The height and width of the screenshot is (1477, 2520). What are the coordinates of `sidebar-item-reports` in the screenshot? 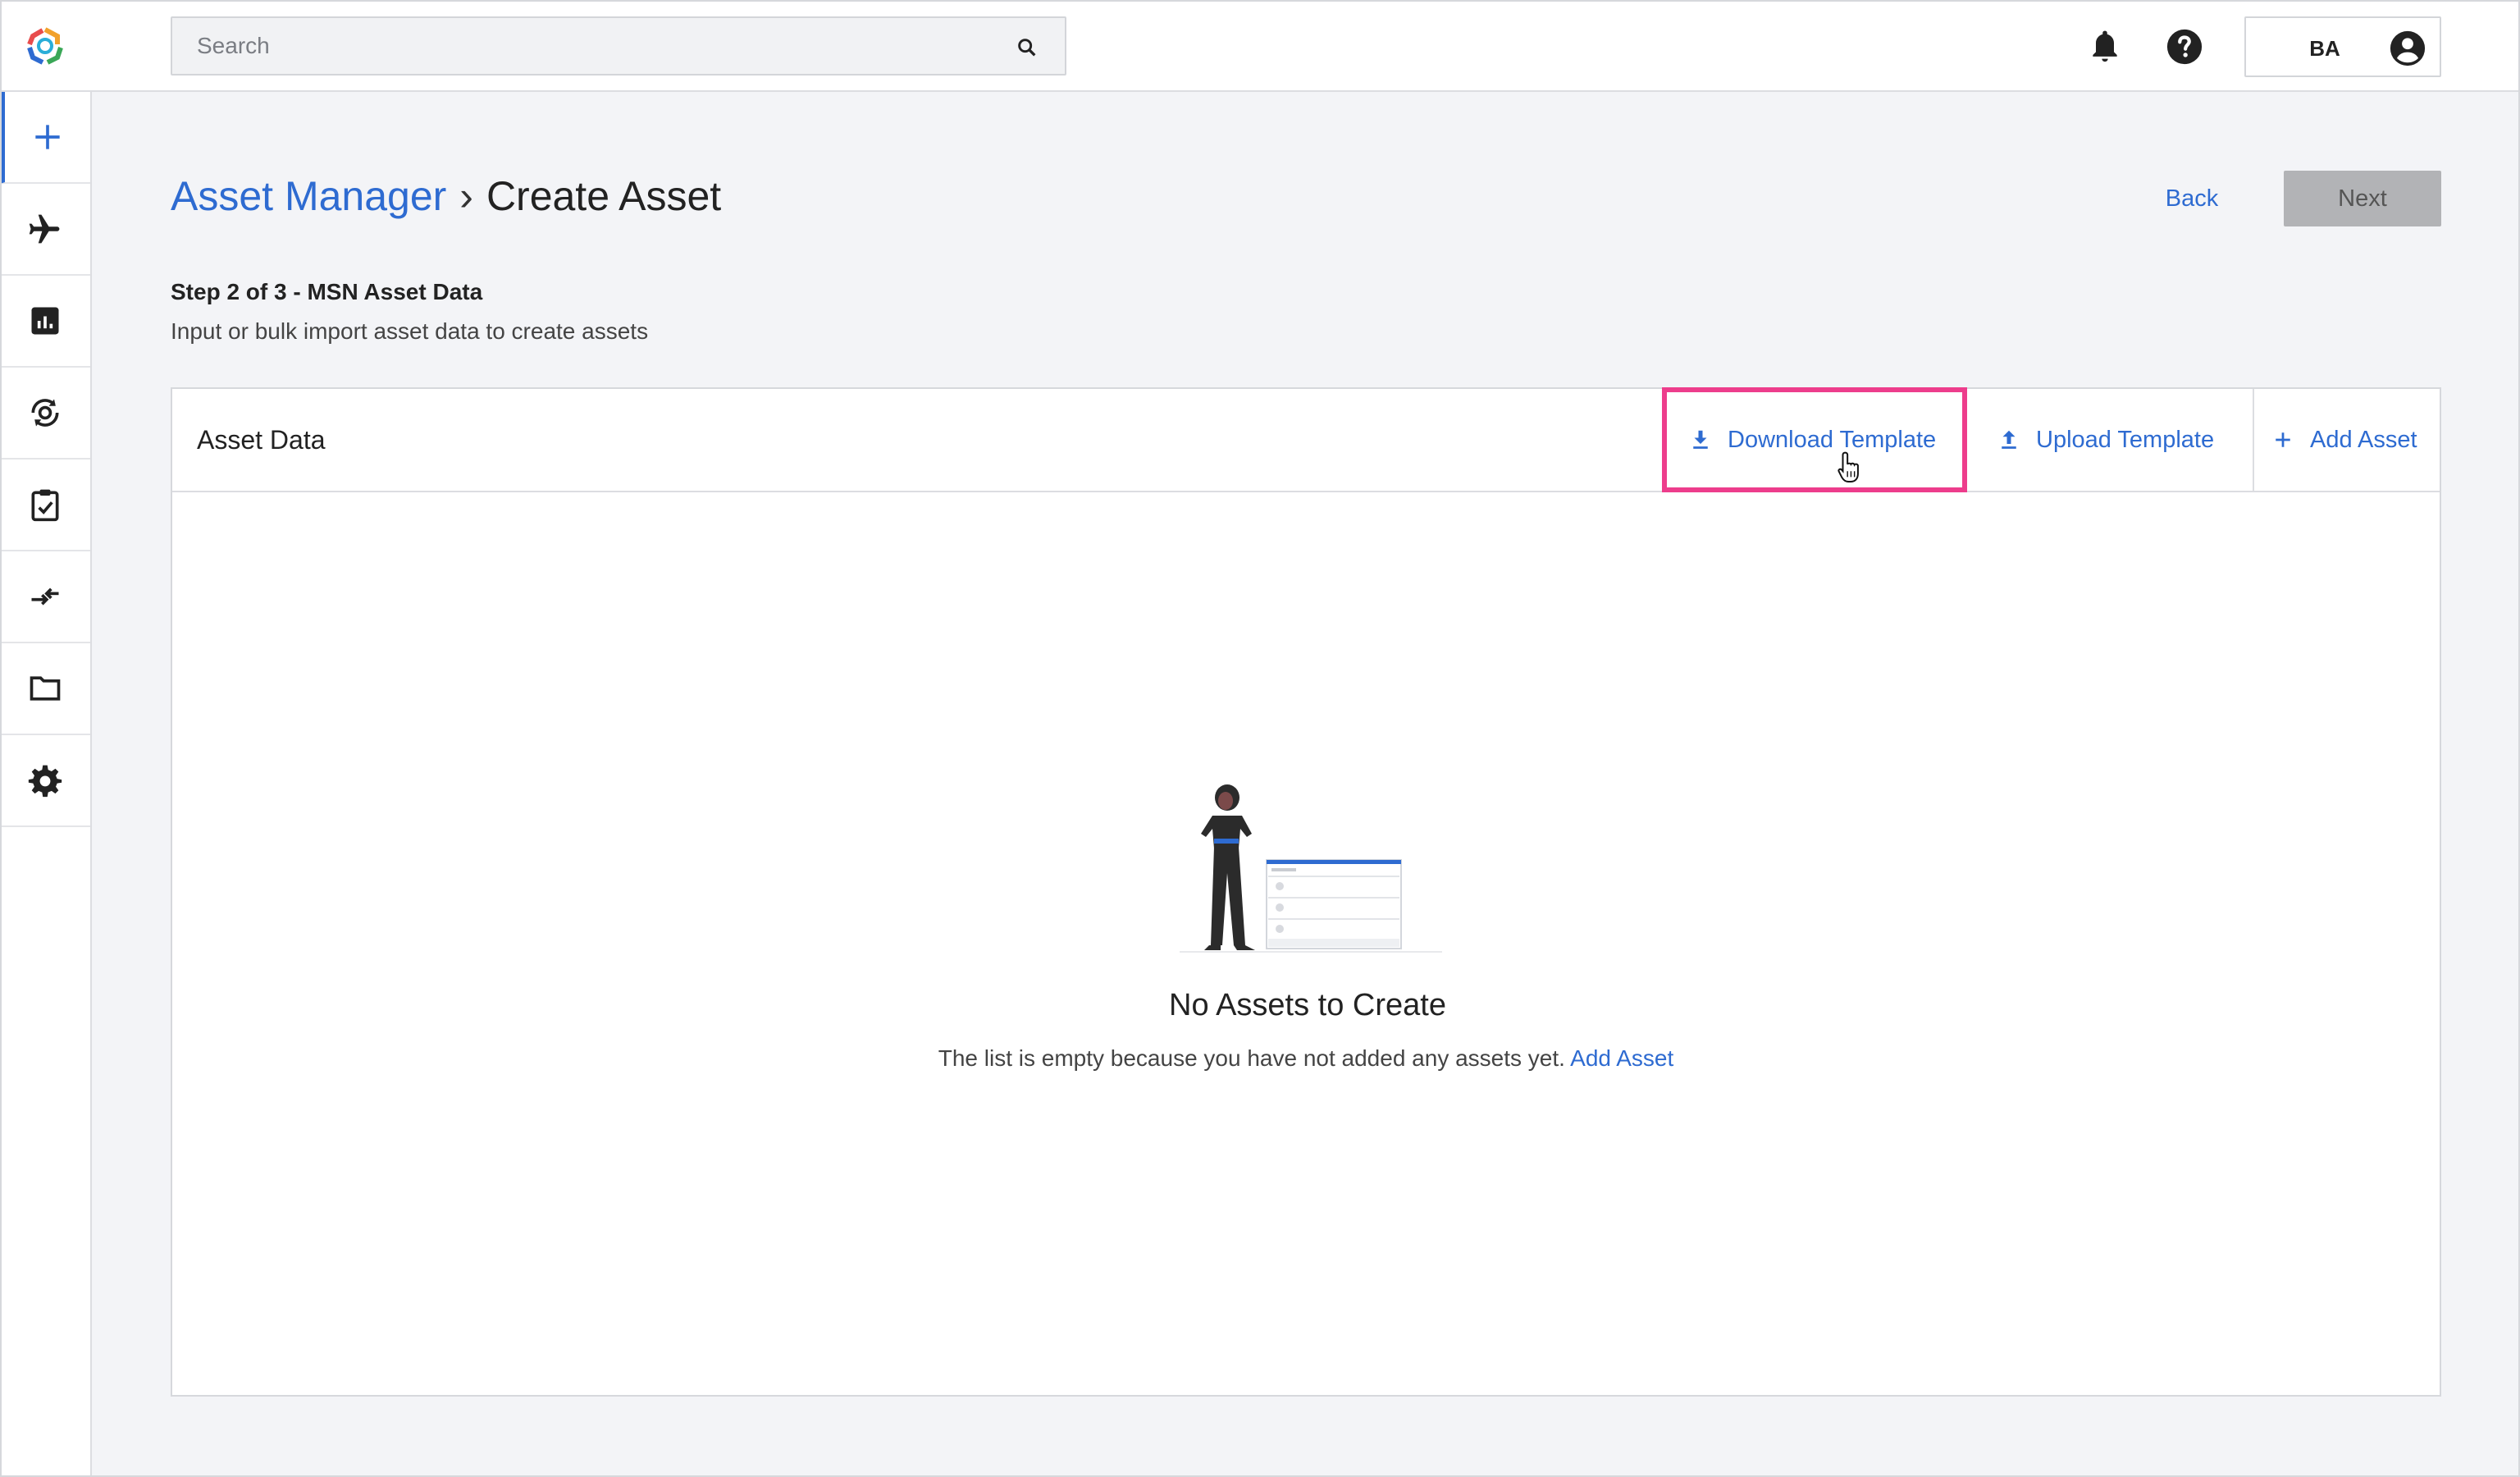 It's located at (45, 322).